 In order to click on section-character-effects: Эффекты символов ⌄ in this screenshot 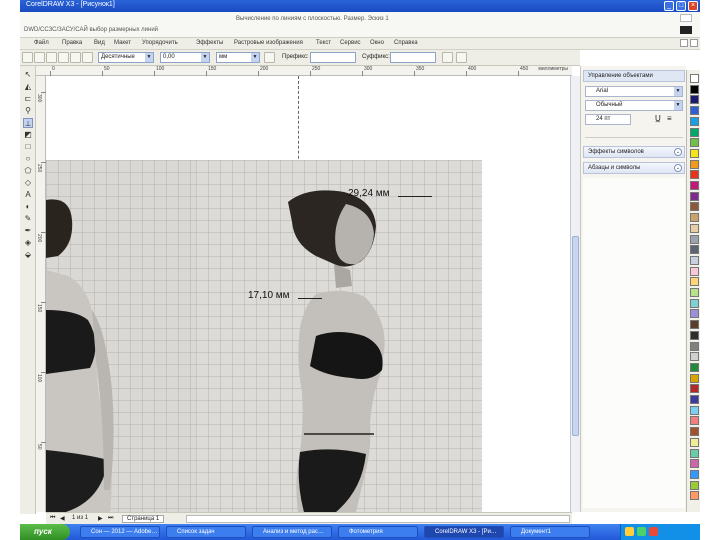, I will do `click(634, 152)`.